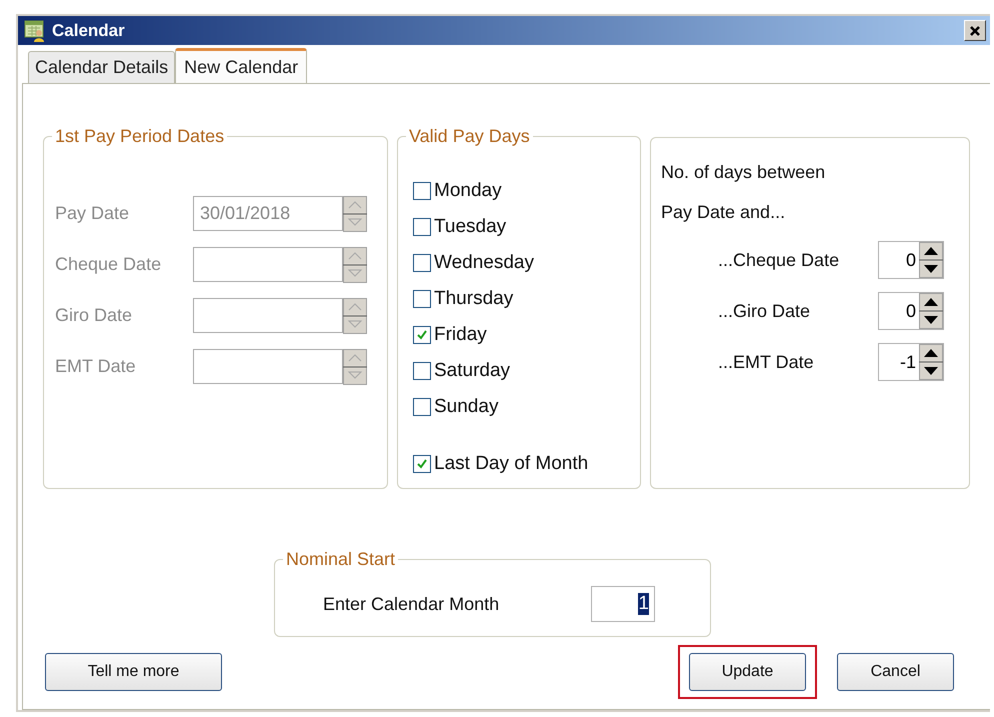 The height and width of the screenshot is (717, 994). Describe the element at coordinates (764, 311) in the screenshot. I see `field-label: ...Giro Date` at that location.